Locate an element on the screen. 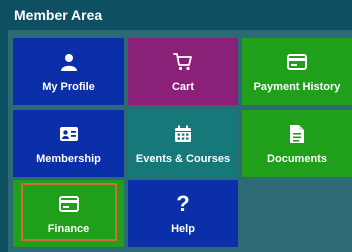 This screenshot has width=352, height=252. cart-label: Cart is located at coordinates (182, 86).